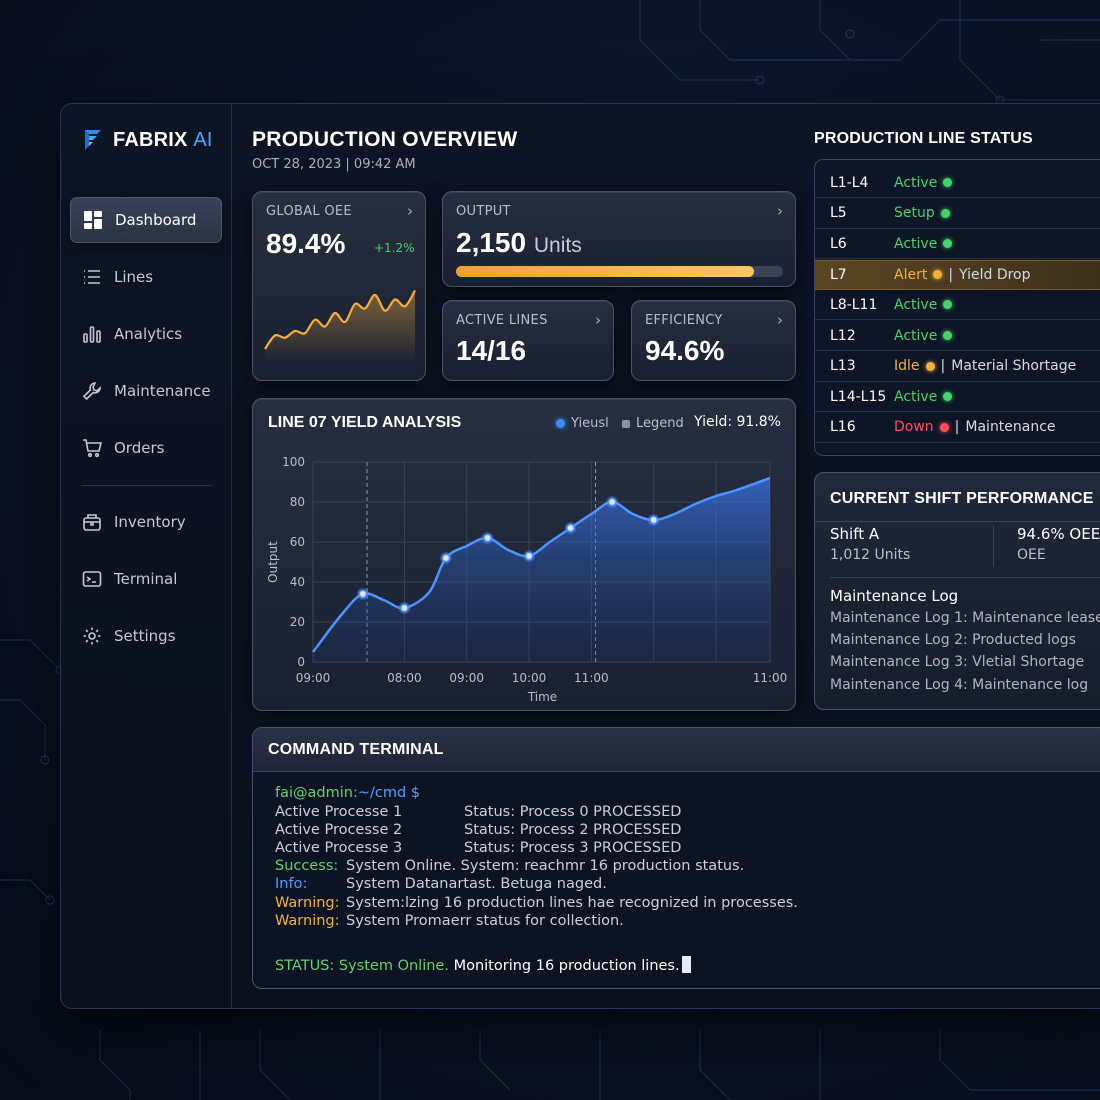 Image resolution: width=1100 pixels, height=1100 pixels. Describe the element at coordinates (684, 320) in the screenshot. I see `kpi-label: EFFICIENCY` at that location.